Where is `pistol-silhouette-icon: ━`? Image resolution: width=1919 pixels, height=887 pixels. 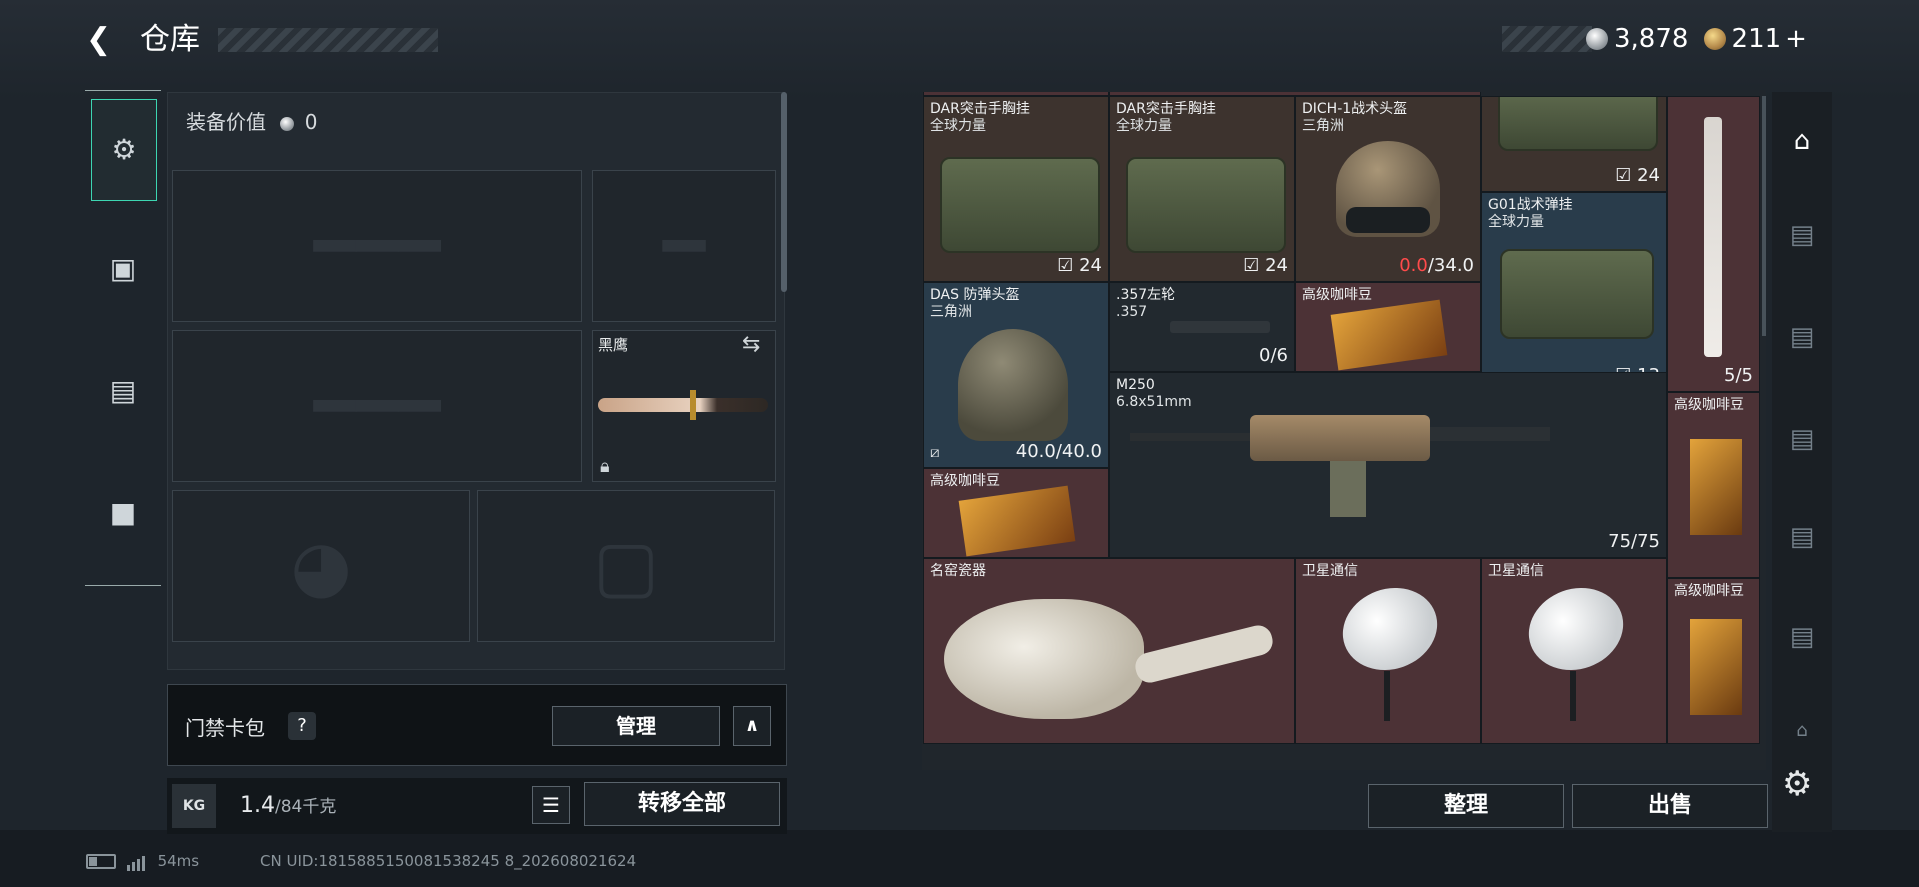
pistol-silhouette-icon: ━ is located at coordinates (684, 246).